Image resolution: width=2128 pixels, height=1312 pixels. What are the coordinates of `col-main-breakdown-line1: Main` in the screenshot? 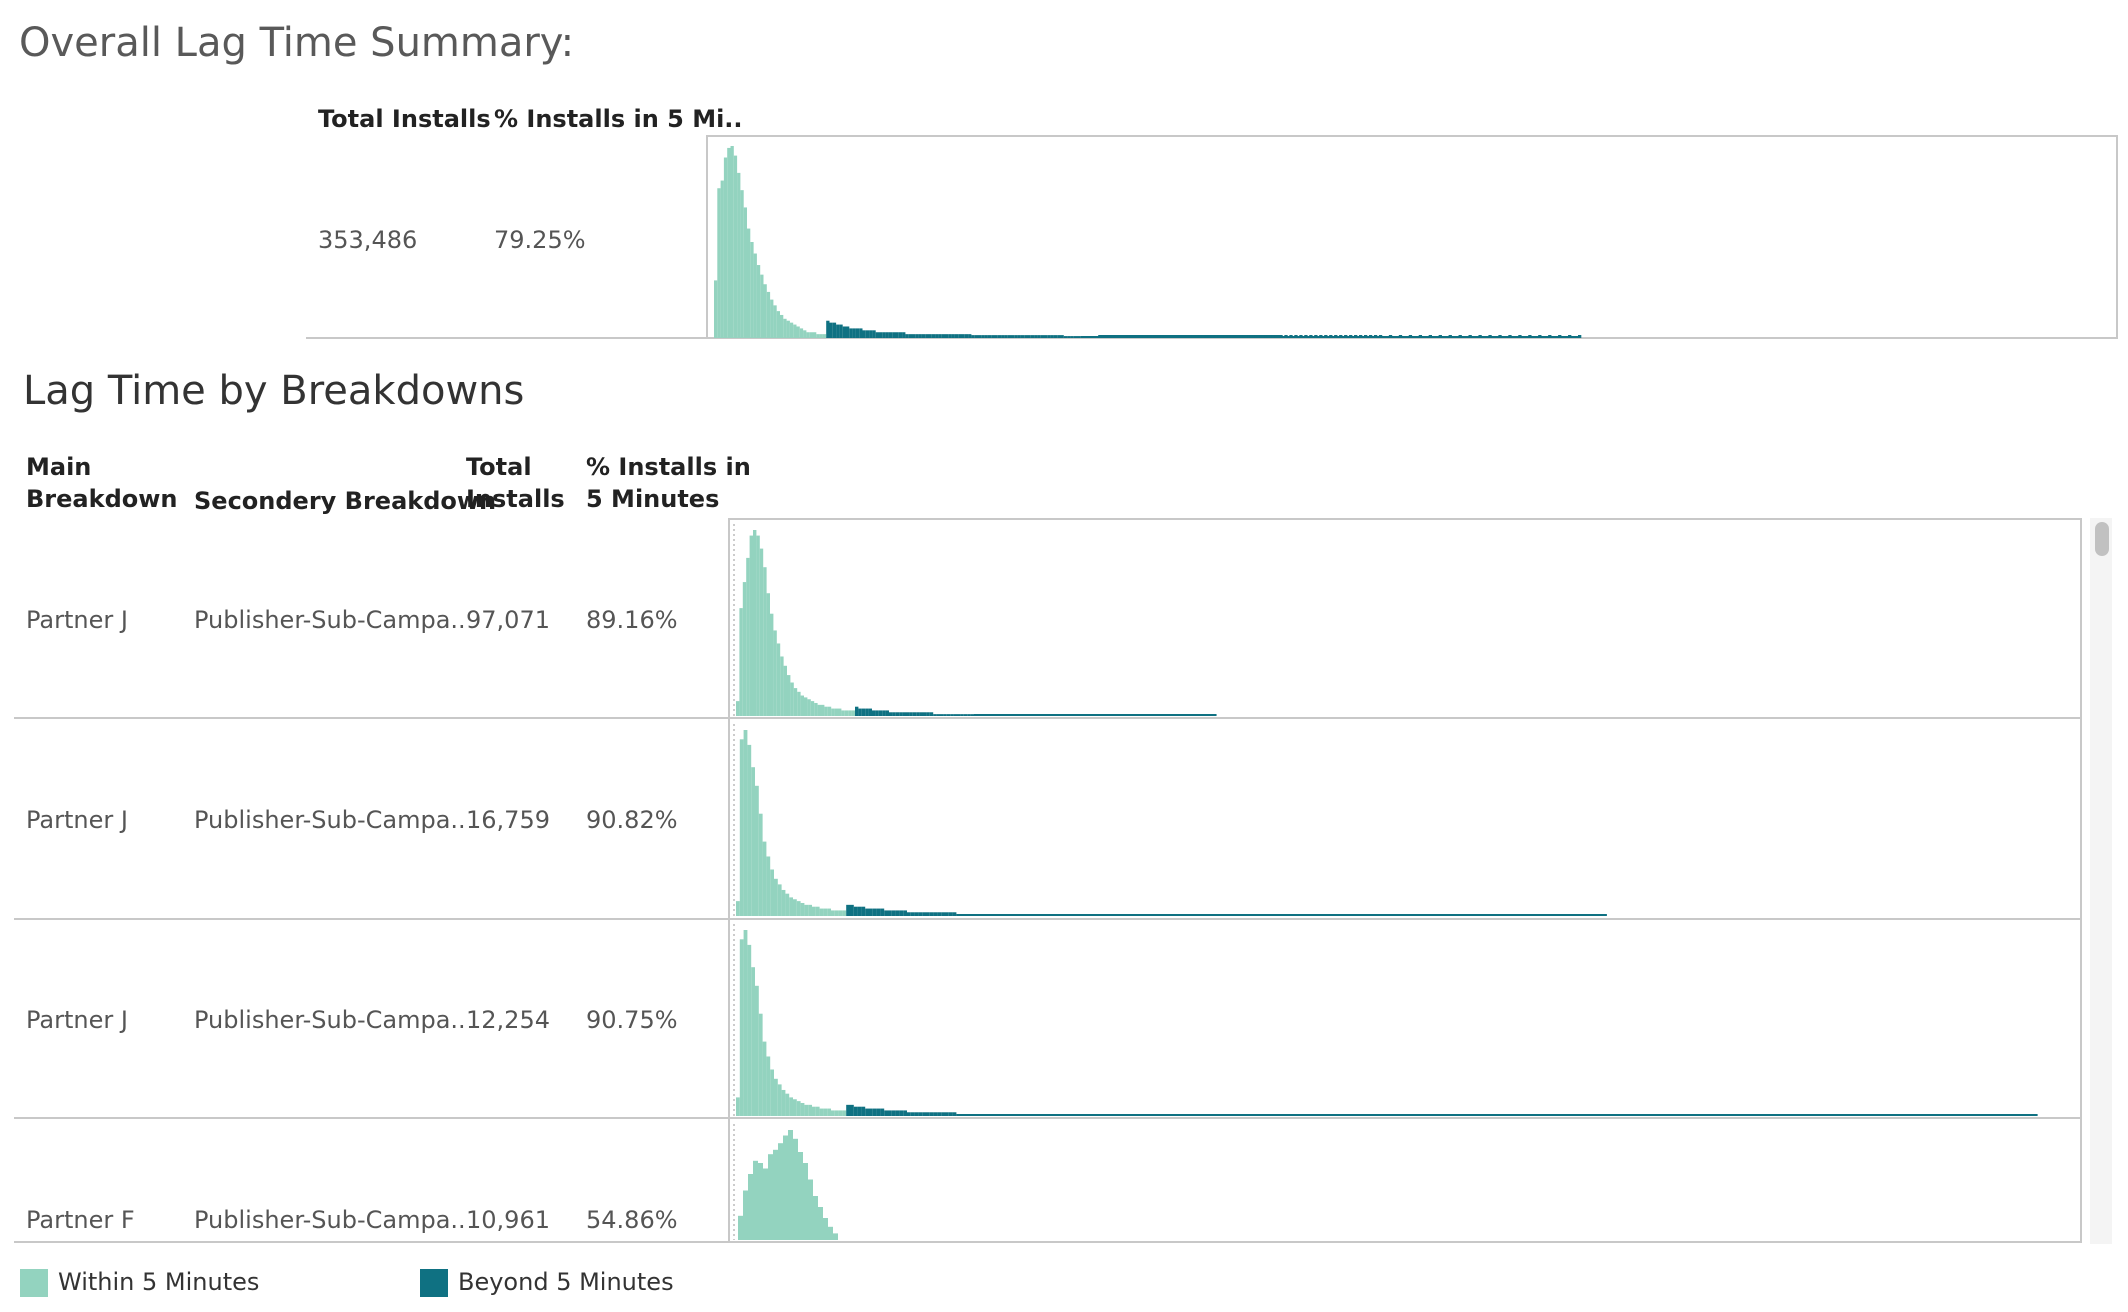 It's located at (59, 467).